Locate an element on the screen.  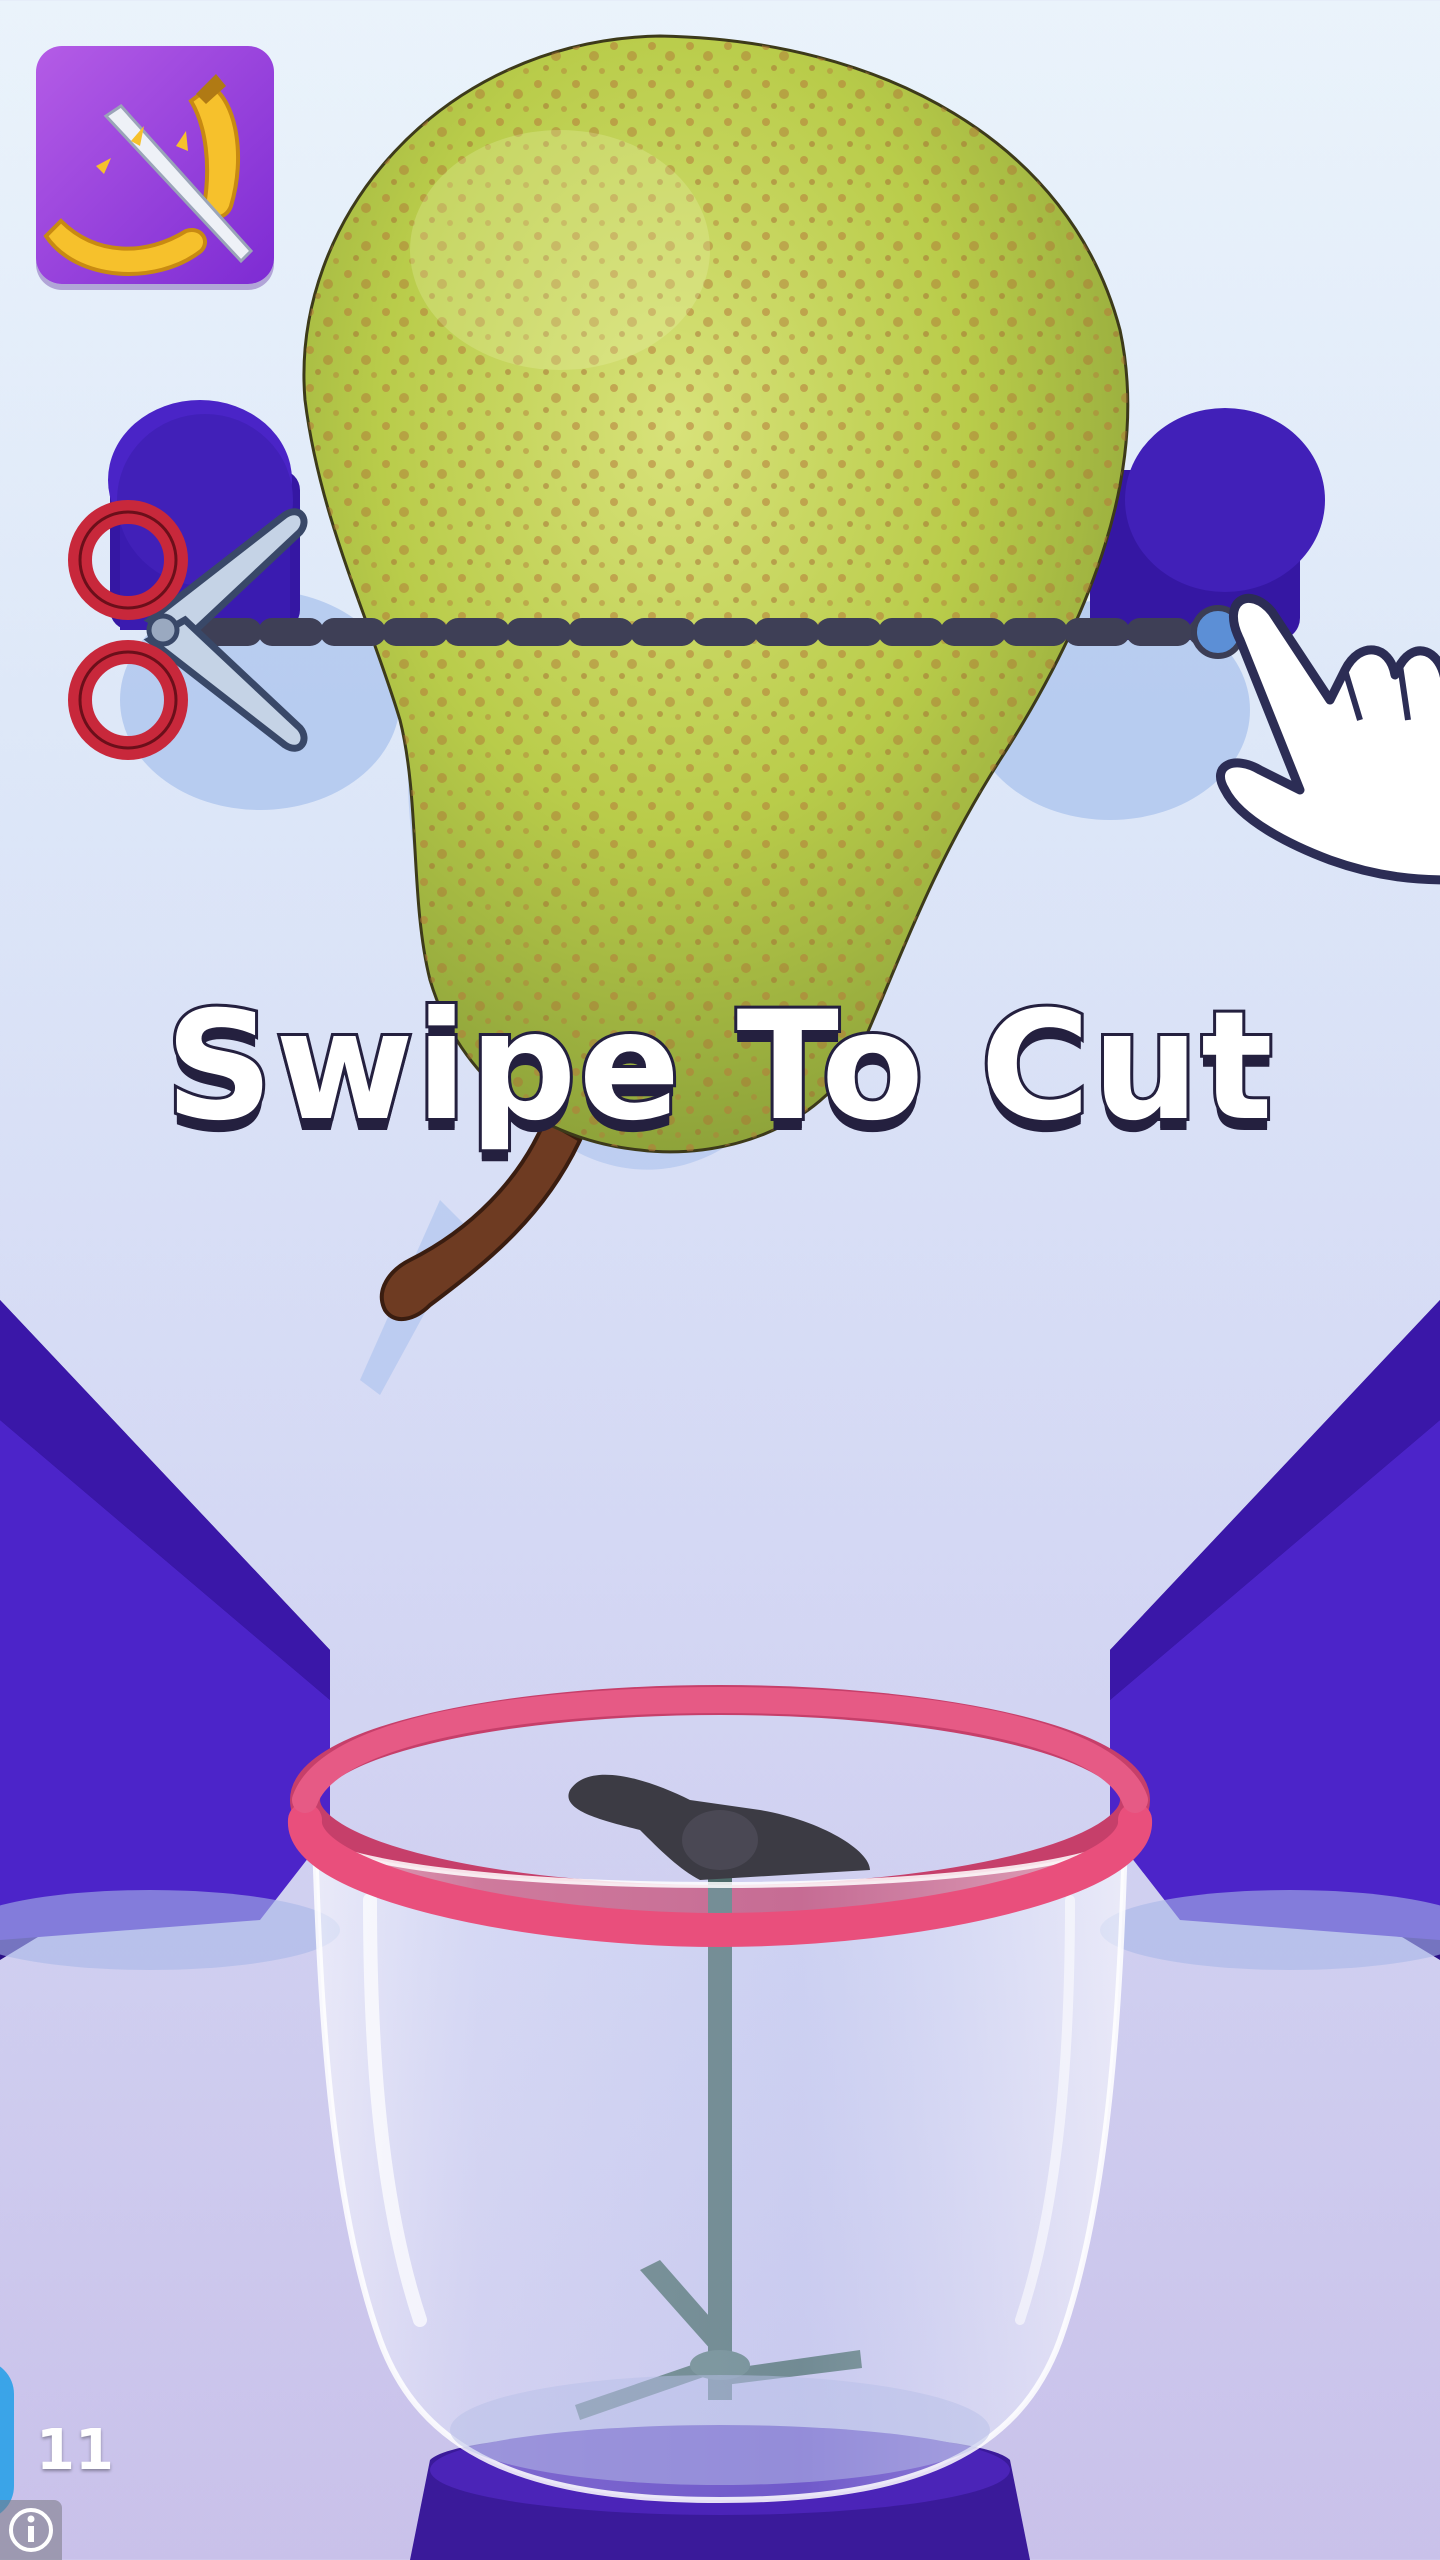
swipe-to-cut-instruction: Swipe To Cut is located at coordinates (719, 1067).